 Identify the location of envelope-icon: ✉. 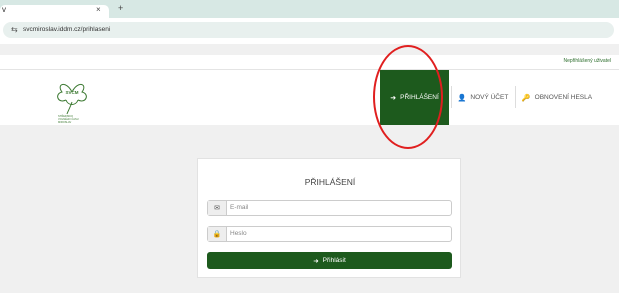
(217, 208).